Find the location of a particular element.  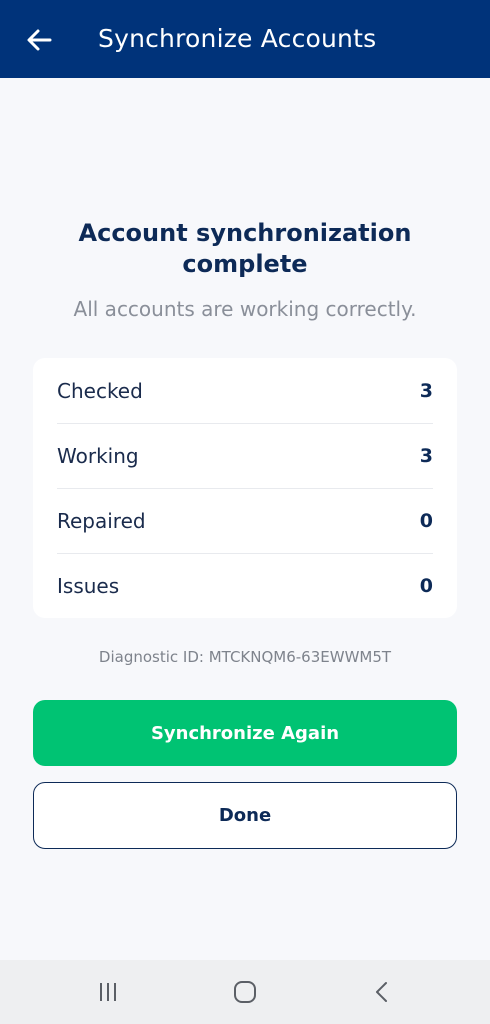

back-chevron-icon is located at coordinates (381, 992).